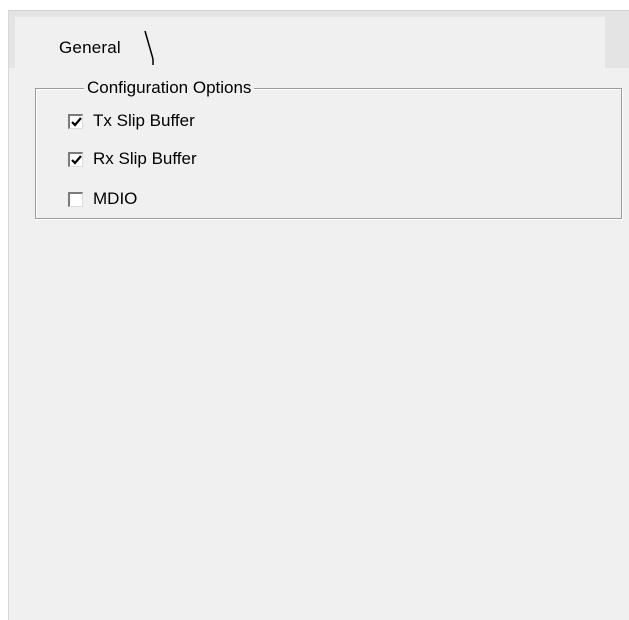  What do you see at coordinates (310, 42) in the screenshot?
I see `tab-general: General` at bounding box center [310, 42].